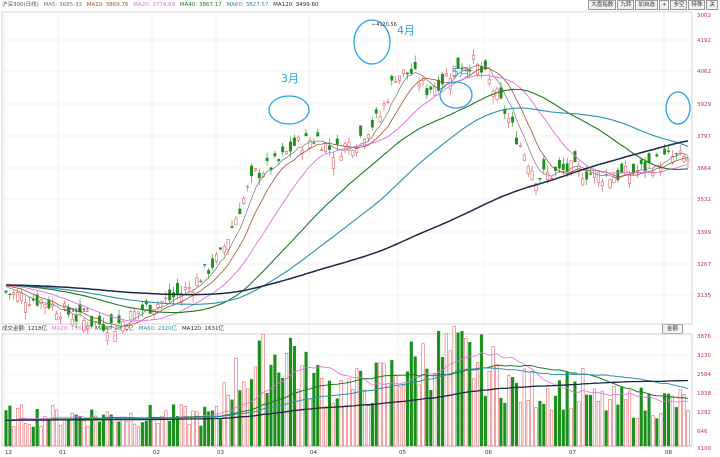 The height and width of the screenshot is (457, 720). What do you see at coordinates (488, 453) in the screenshot?
I see `time-tick-label: 06` at bounding box center [488, 453].